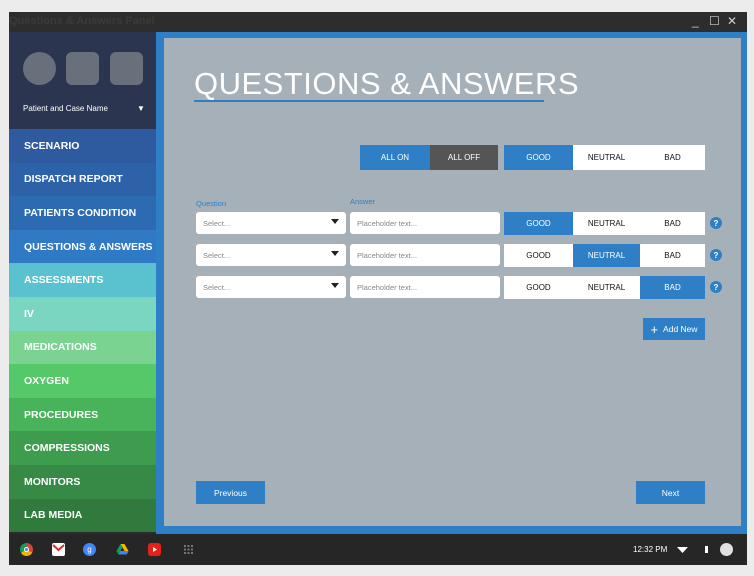  I want to click on chrome-icon, so click(26, 549).